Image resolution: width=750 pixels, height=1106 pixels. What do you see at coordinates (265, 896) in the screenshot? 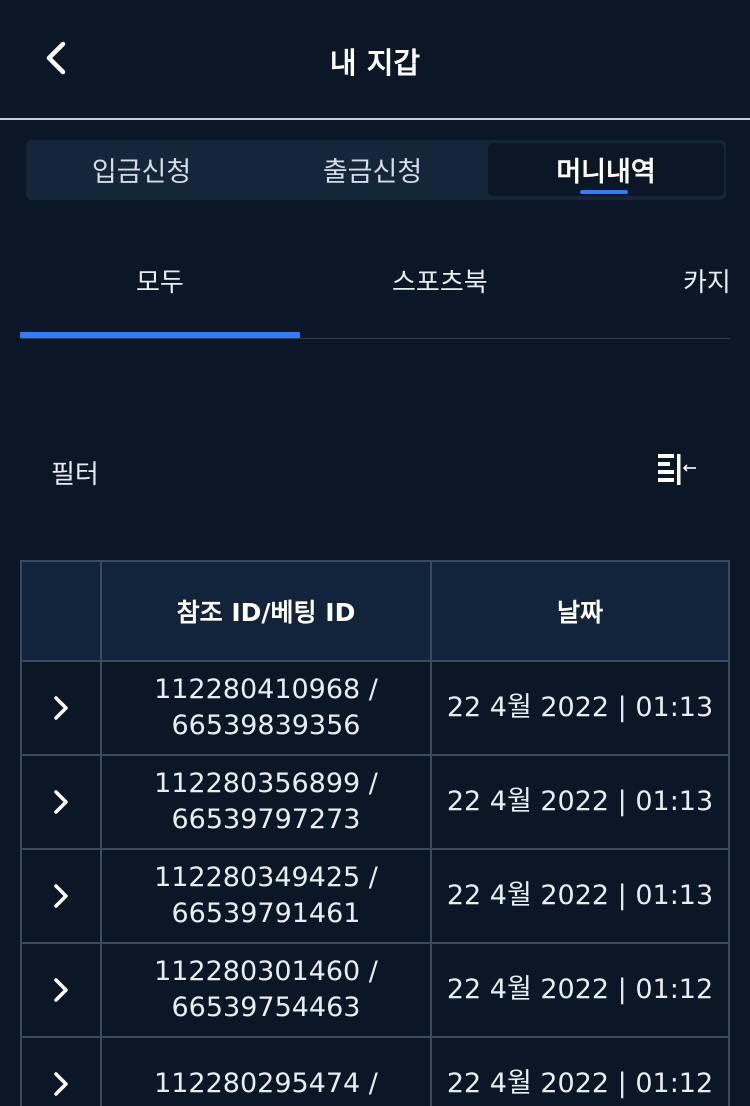
I see `ref-bet-id-cell: 112280349425 / 66539791461` at bounding box center [265, 896].